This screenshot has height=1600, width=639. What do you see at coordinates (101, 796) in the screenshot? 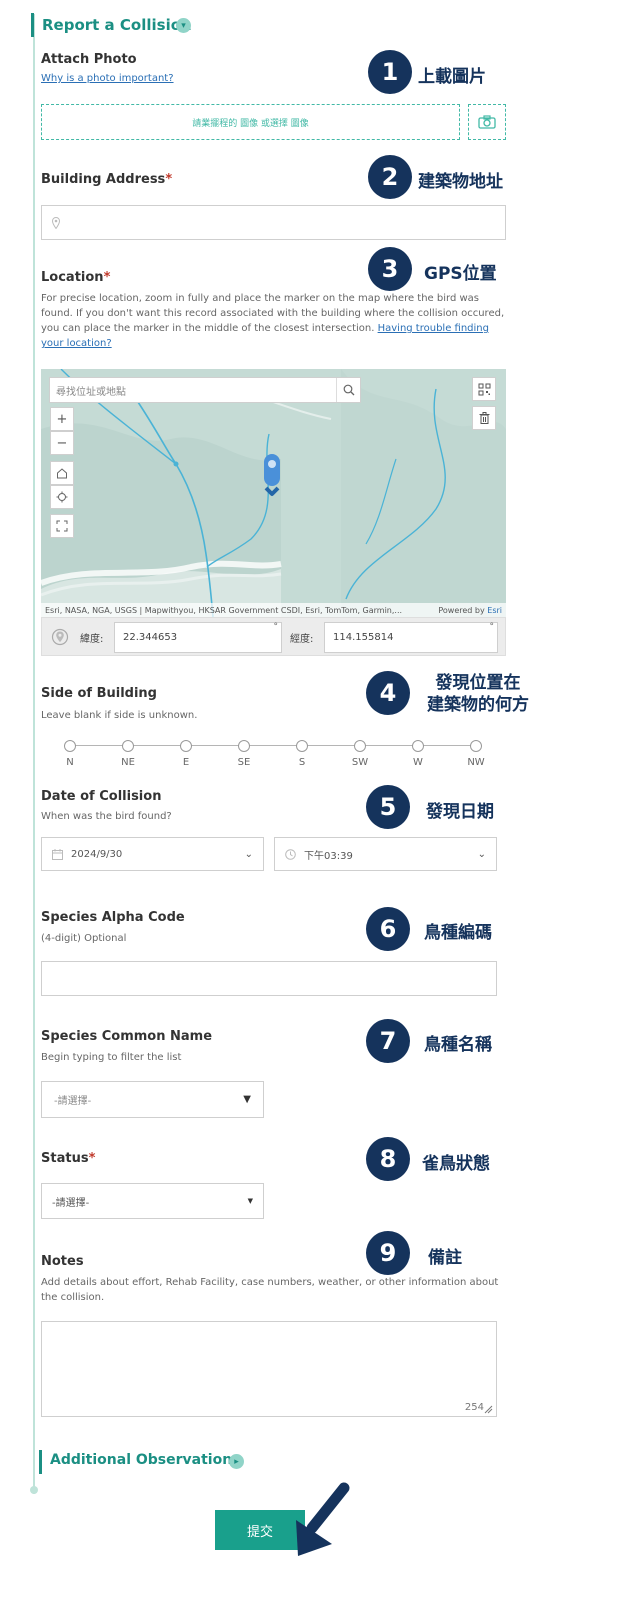
I see `date-of-collision-label: Date of Collision` at bounding box center [101, 796].